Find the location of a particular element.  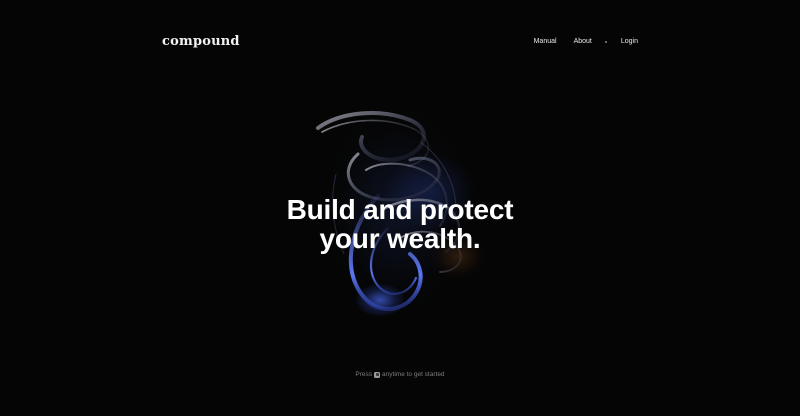

get-started-hint: Press anytime to get started is located at coordinates (400, 374).